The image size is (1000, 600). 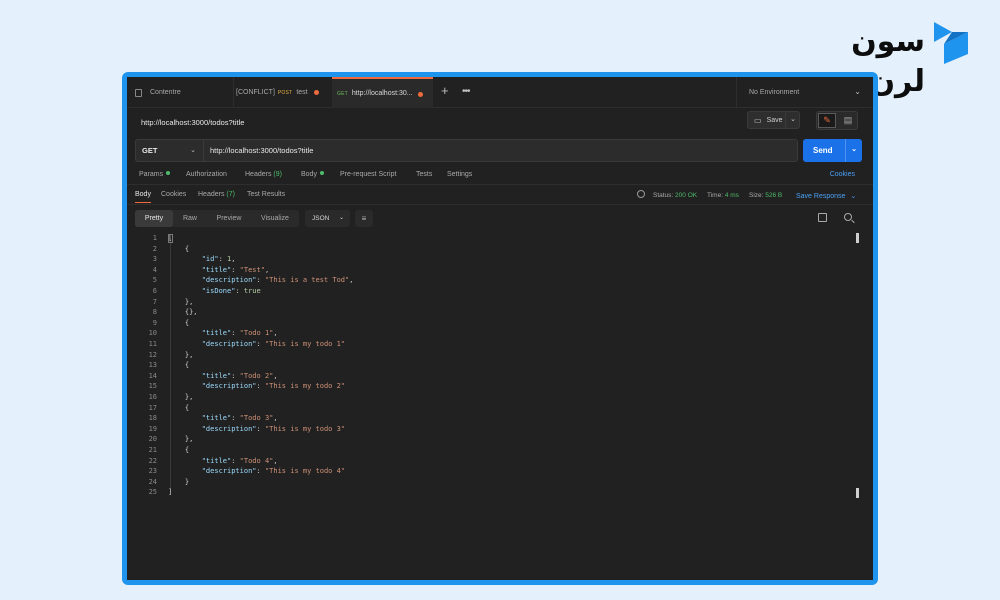 What do you see at coordinates (216, 194) in the screenshot?
I see `response-tab-headers: Headers (7)` at bounding box center [216, 194].